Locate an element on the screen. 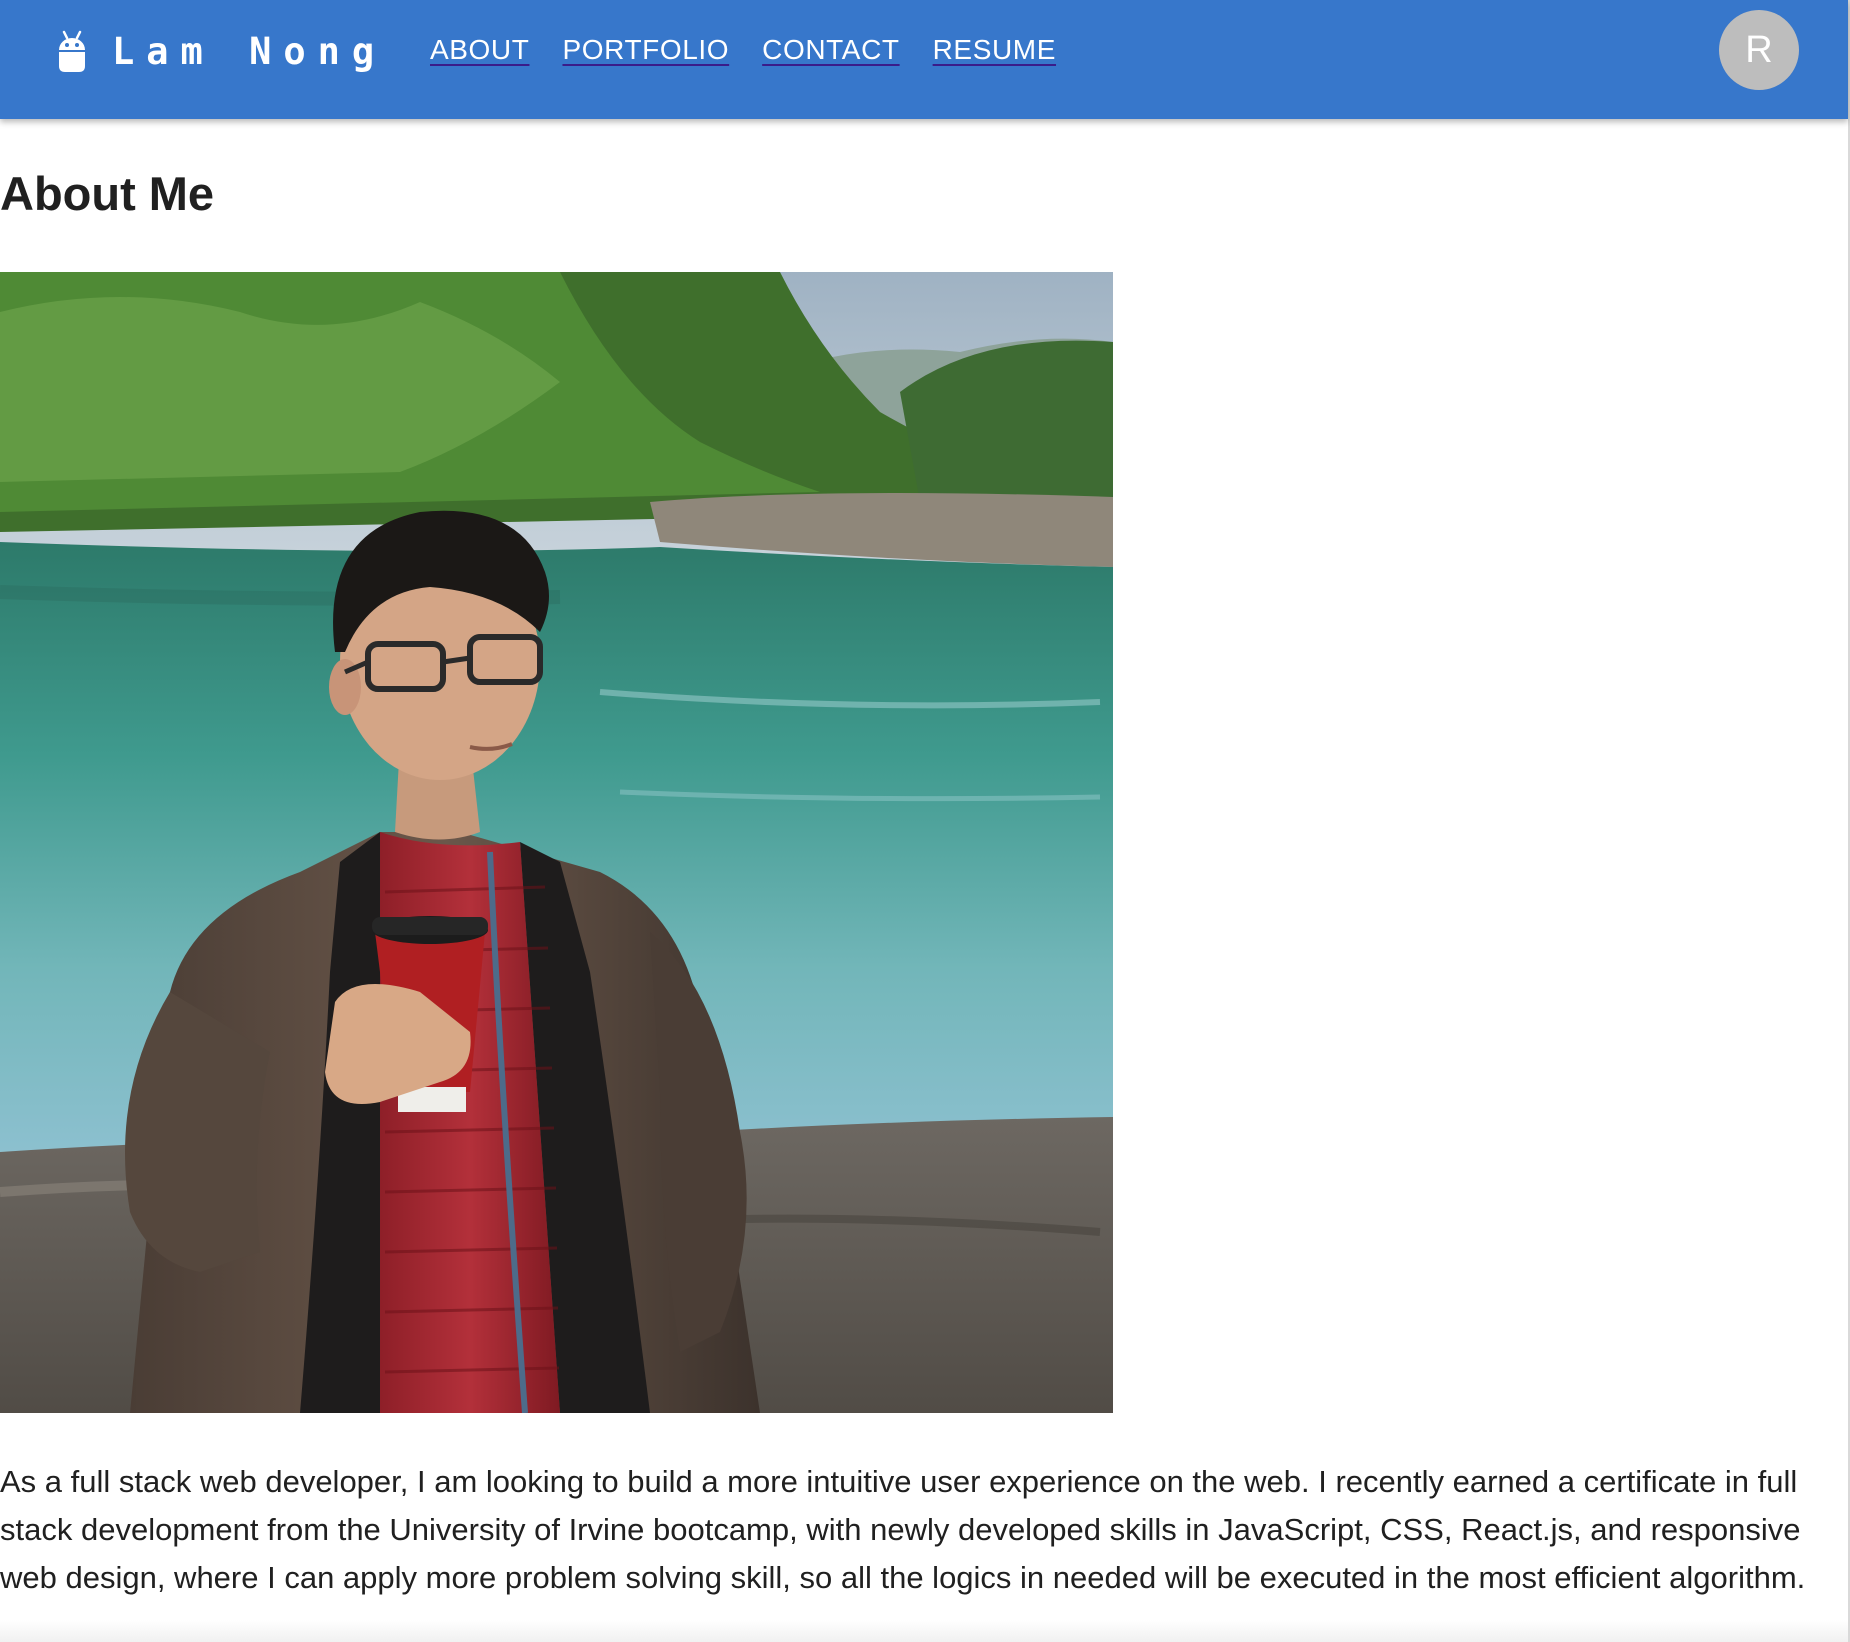  page-title: About Me is located at coordinates (107, 193).